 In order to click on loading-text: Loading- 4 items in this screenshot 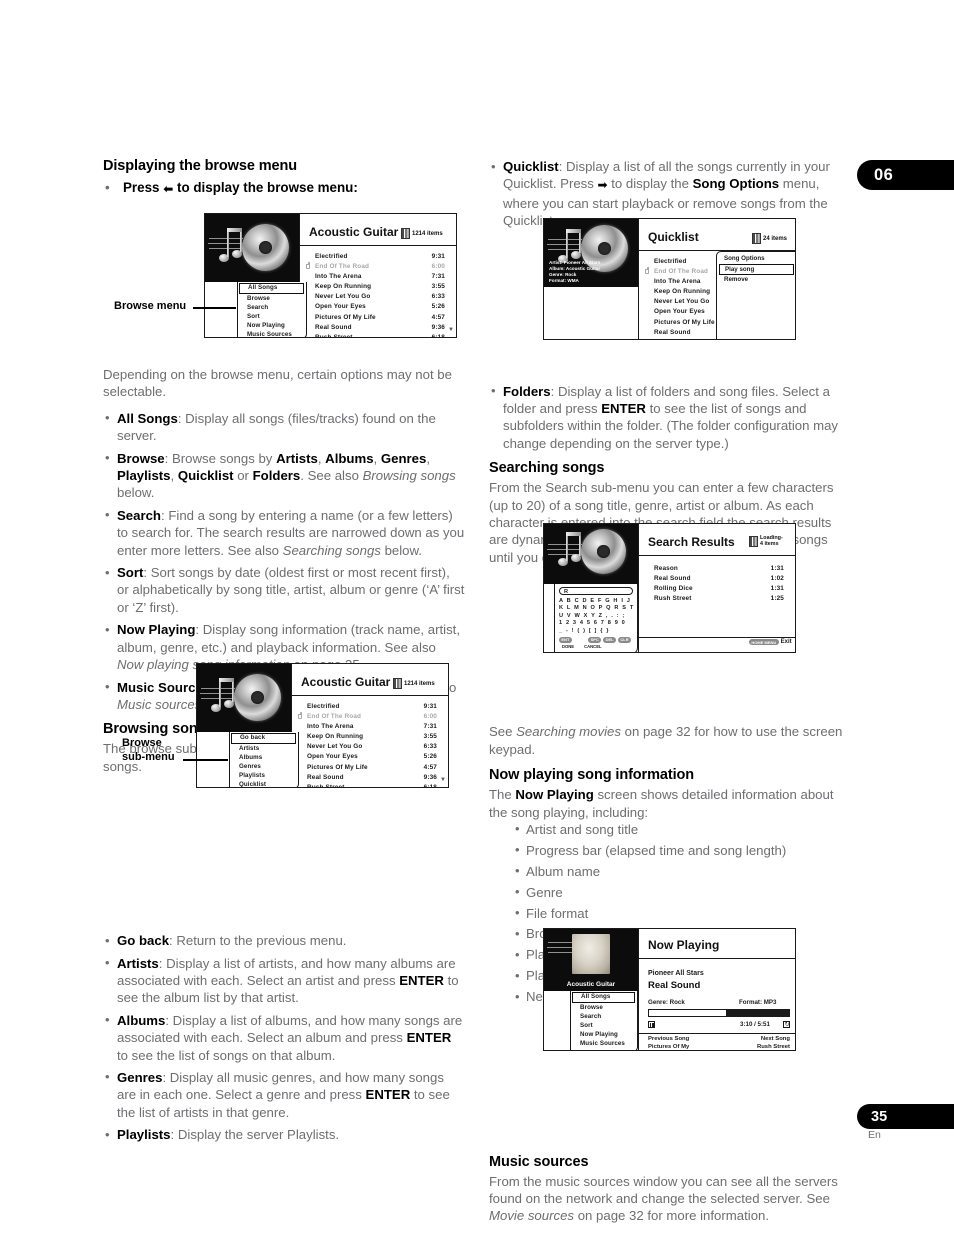, I will do `click(771, 541)`.